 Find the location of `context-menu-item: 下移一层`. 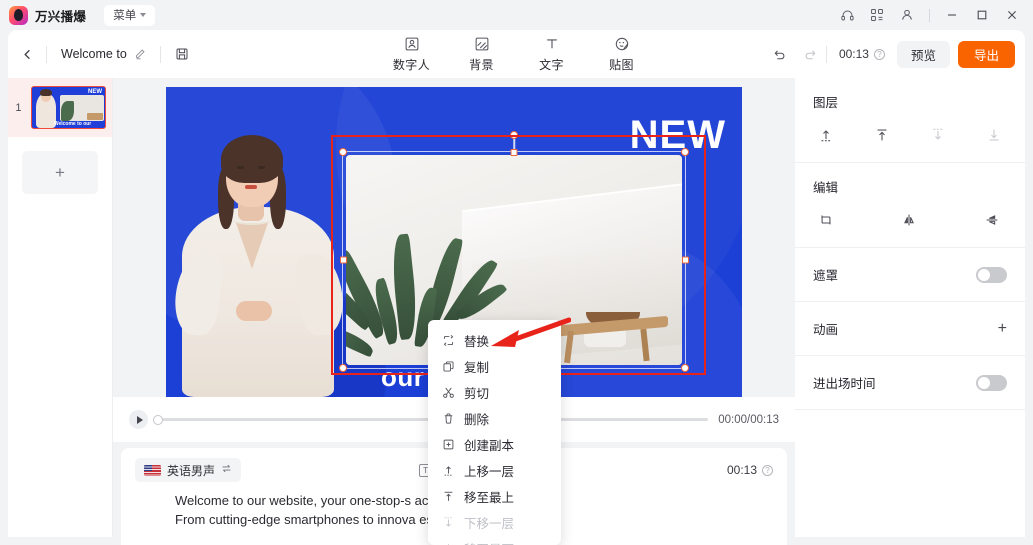

context-menu-item: 下移一层 is located at coordinates (494, 522).